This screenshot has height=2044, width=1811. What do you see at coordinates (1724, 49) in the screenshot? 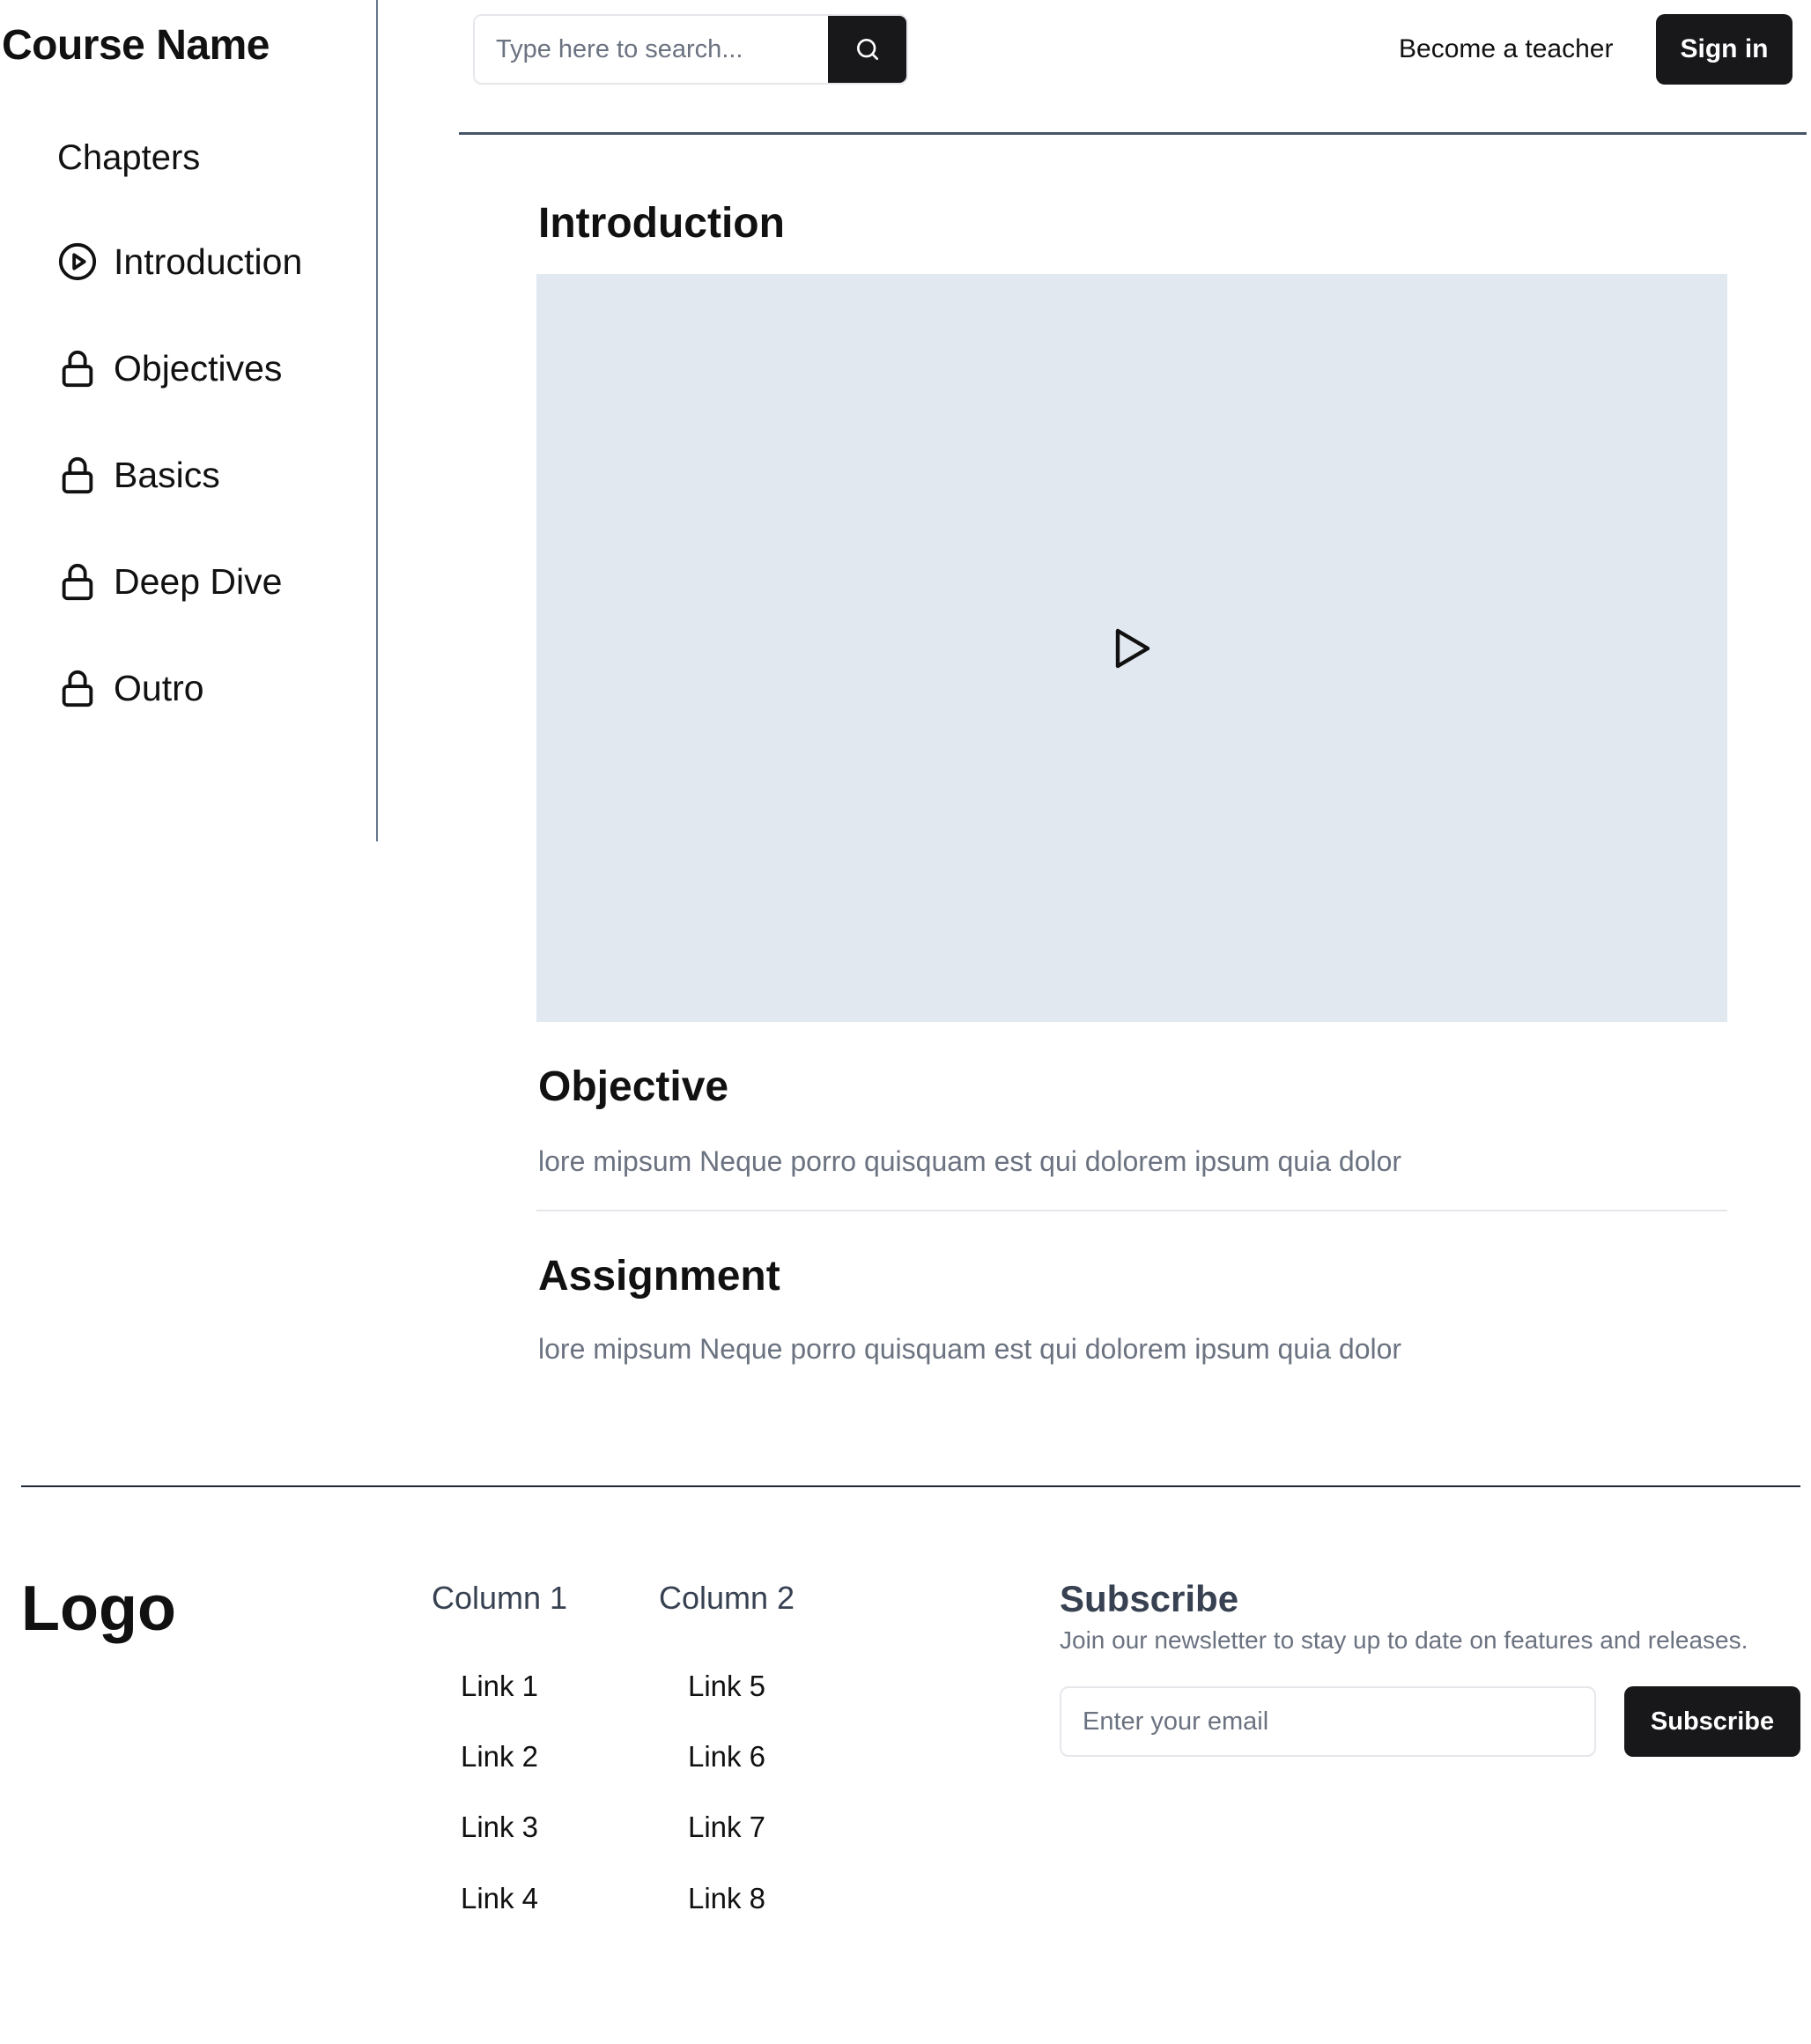
I see `sign-in-button: Sign in` at bounding box center [1724, 49].